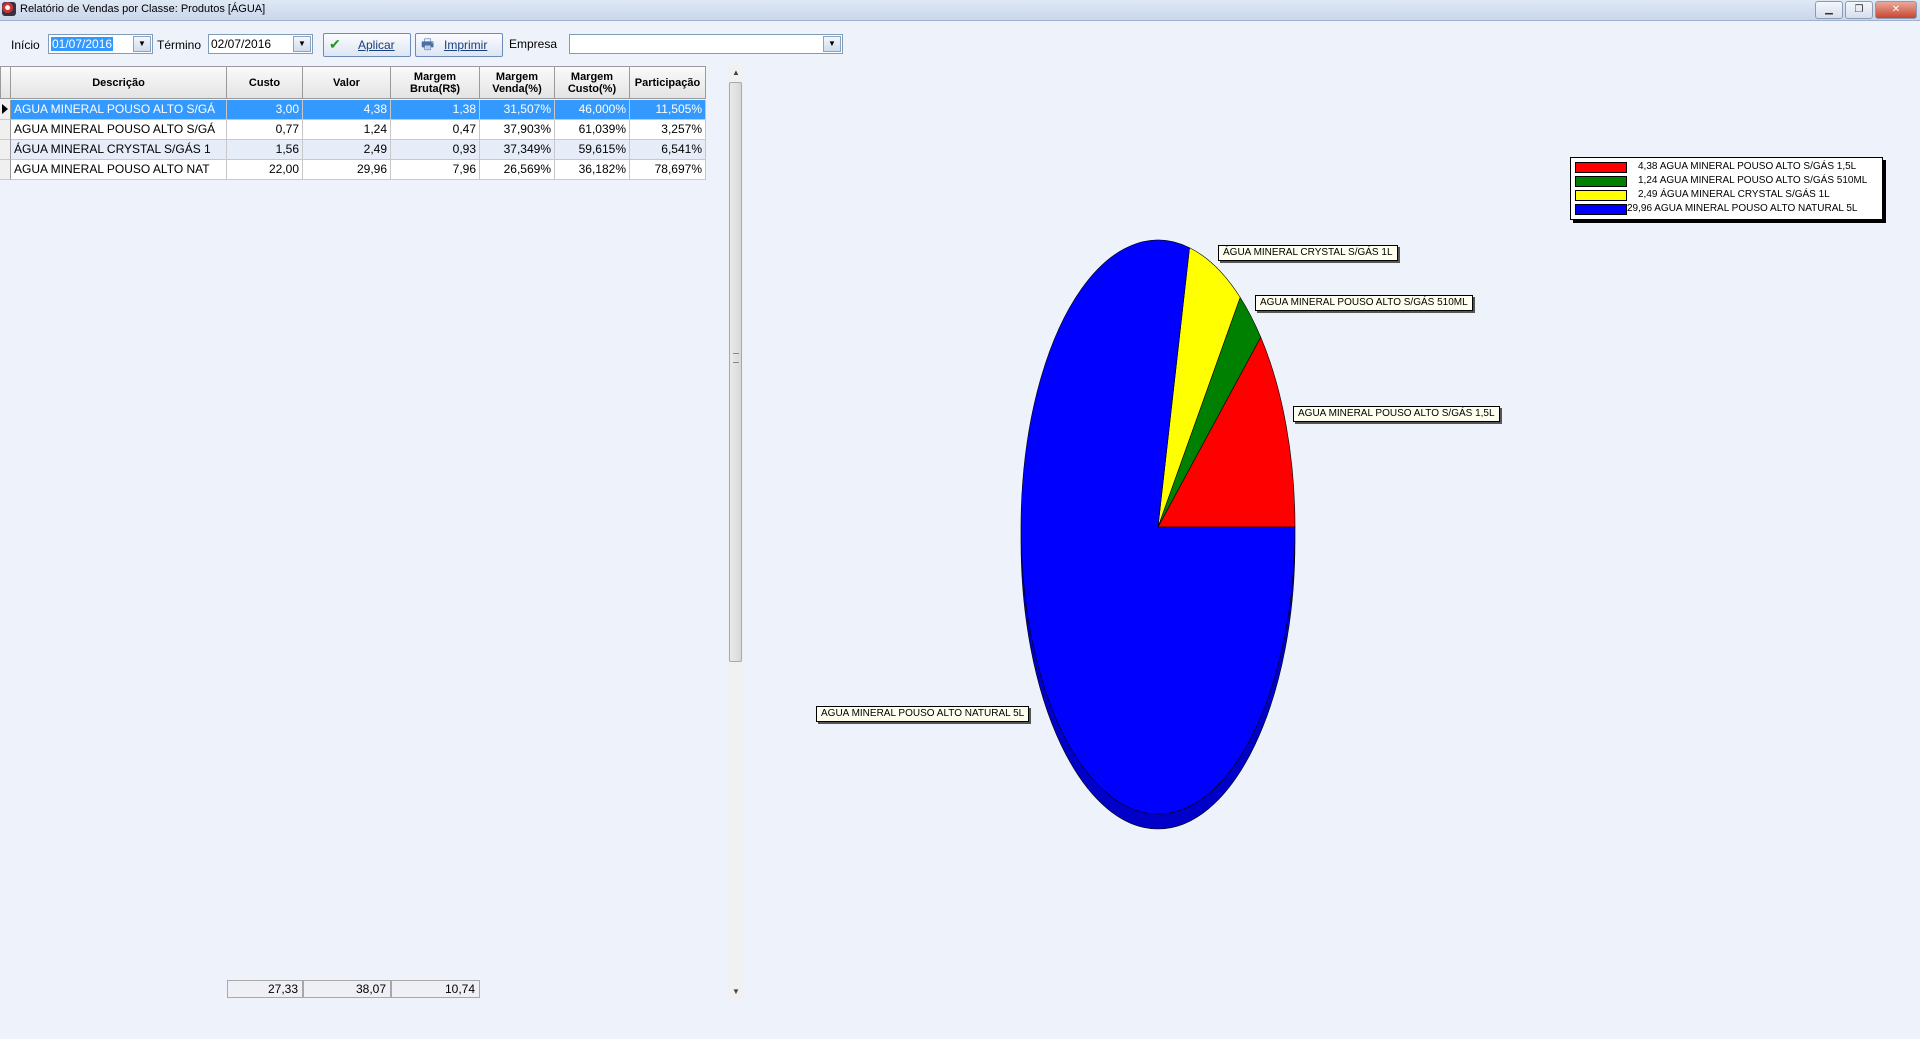 This screenshot has height=1039, width=1920. Describe the element at coordinates (1364, 303) in the screenshot. I see `slice-label: AGUA MINERAL POUSO ALTO S/GÁS 510ML` at that location.